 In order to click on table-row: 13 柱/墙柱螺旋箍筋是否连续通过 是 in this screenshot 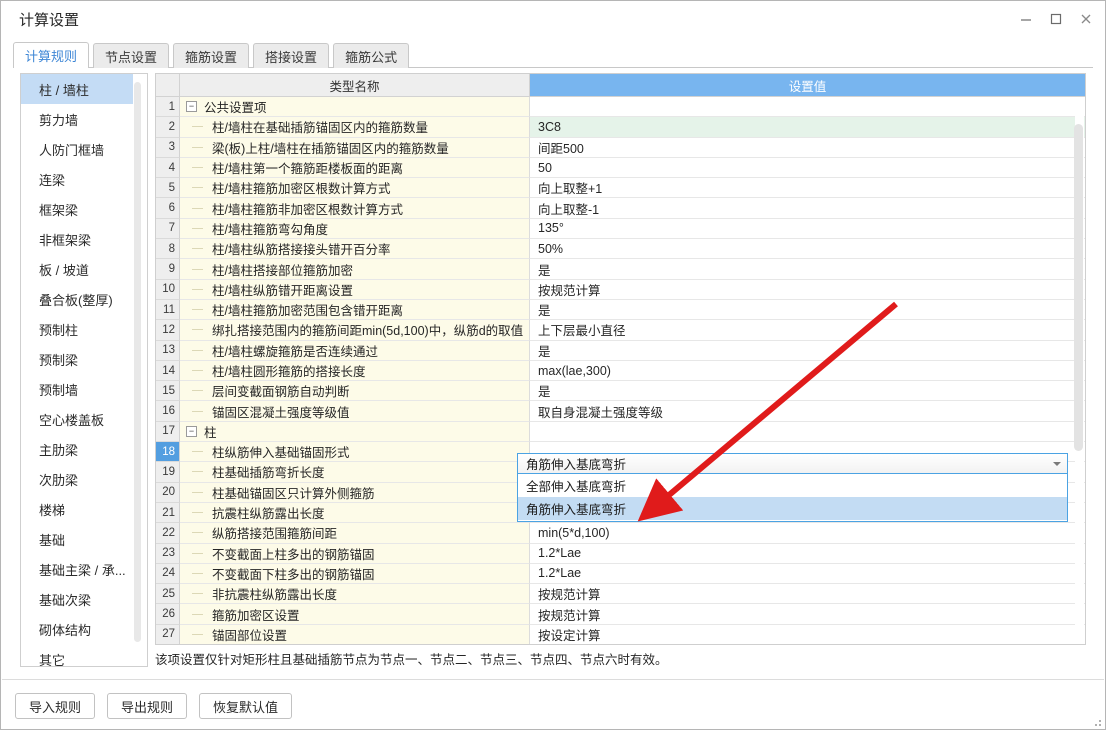, I will do `click(620, 350)`.